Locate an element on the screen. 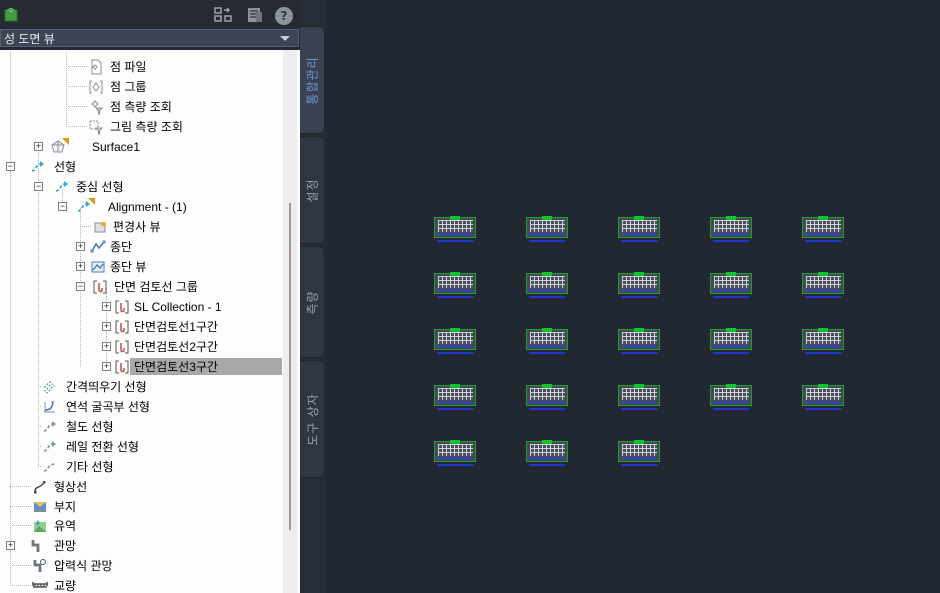  tree-item-alignment: − Alignment - (1) is located at coordinates (150, 207).